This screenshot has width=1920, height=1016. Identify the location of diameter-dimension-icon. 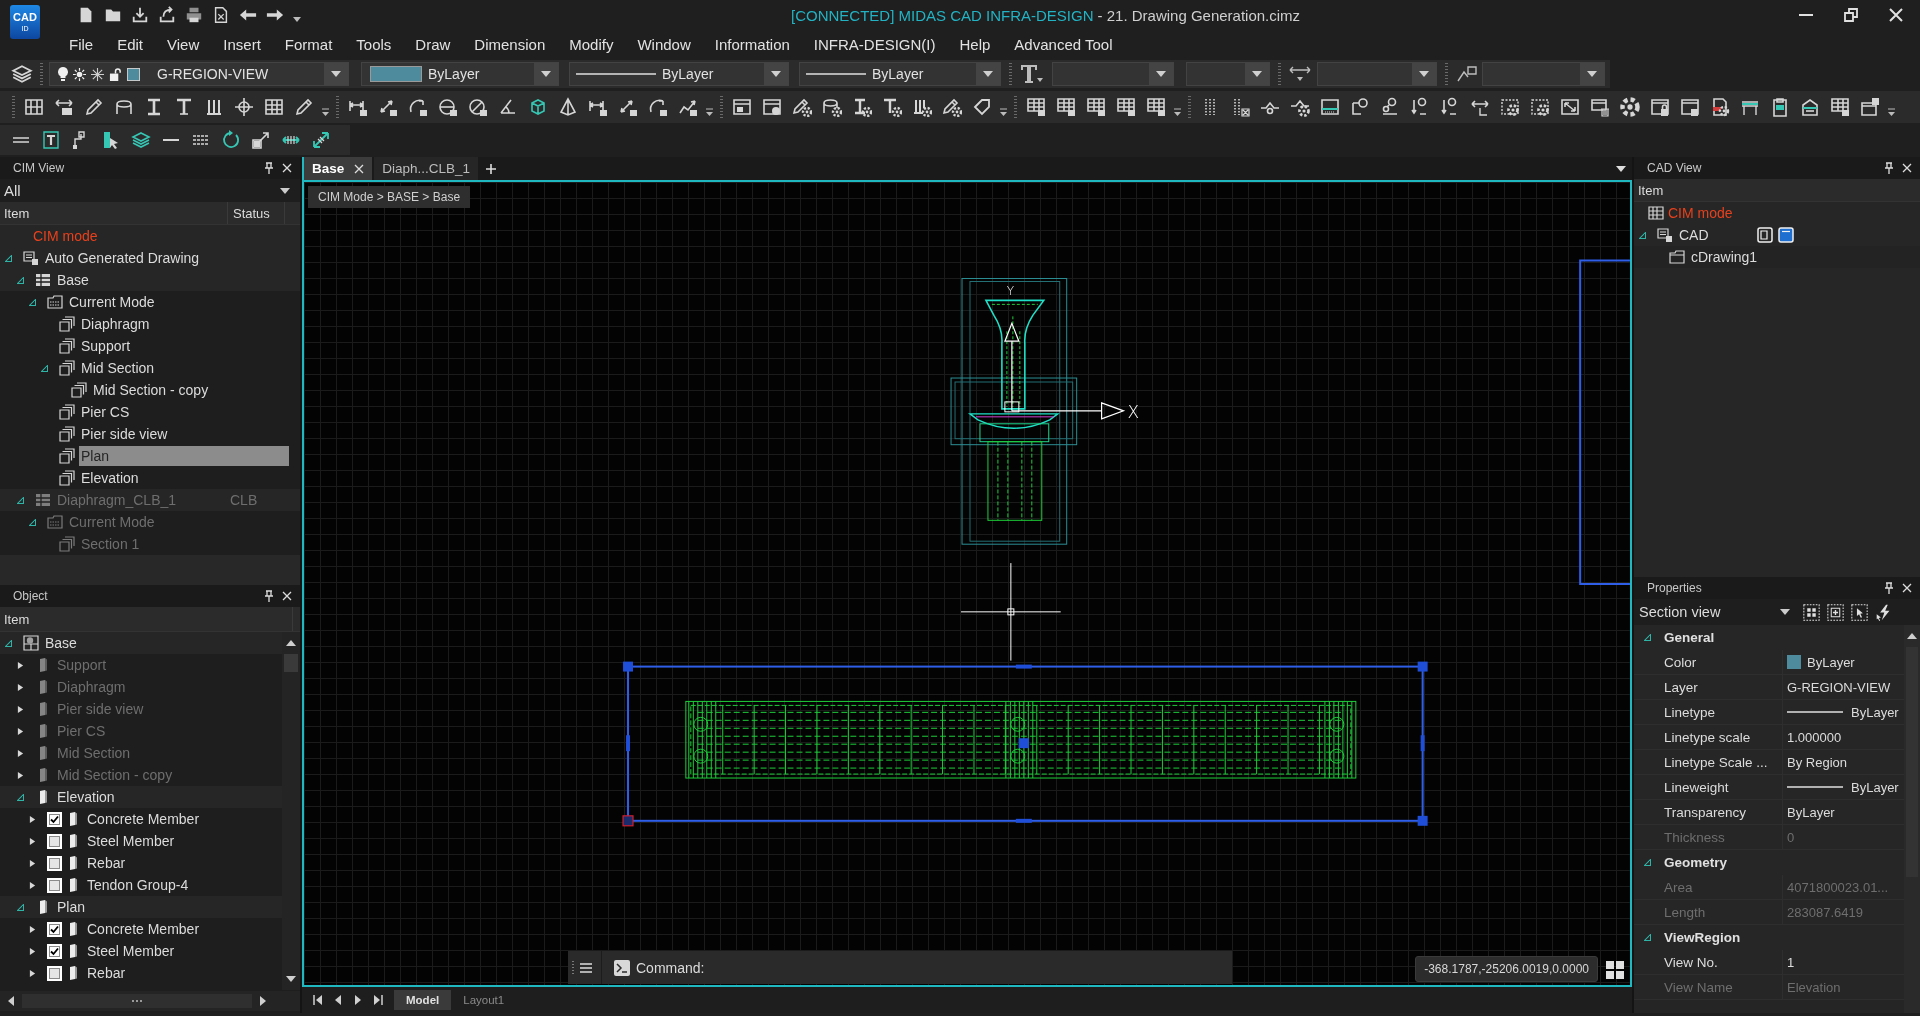
(478, 107).